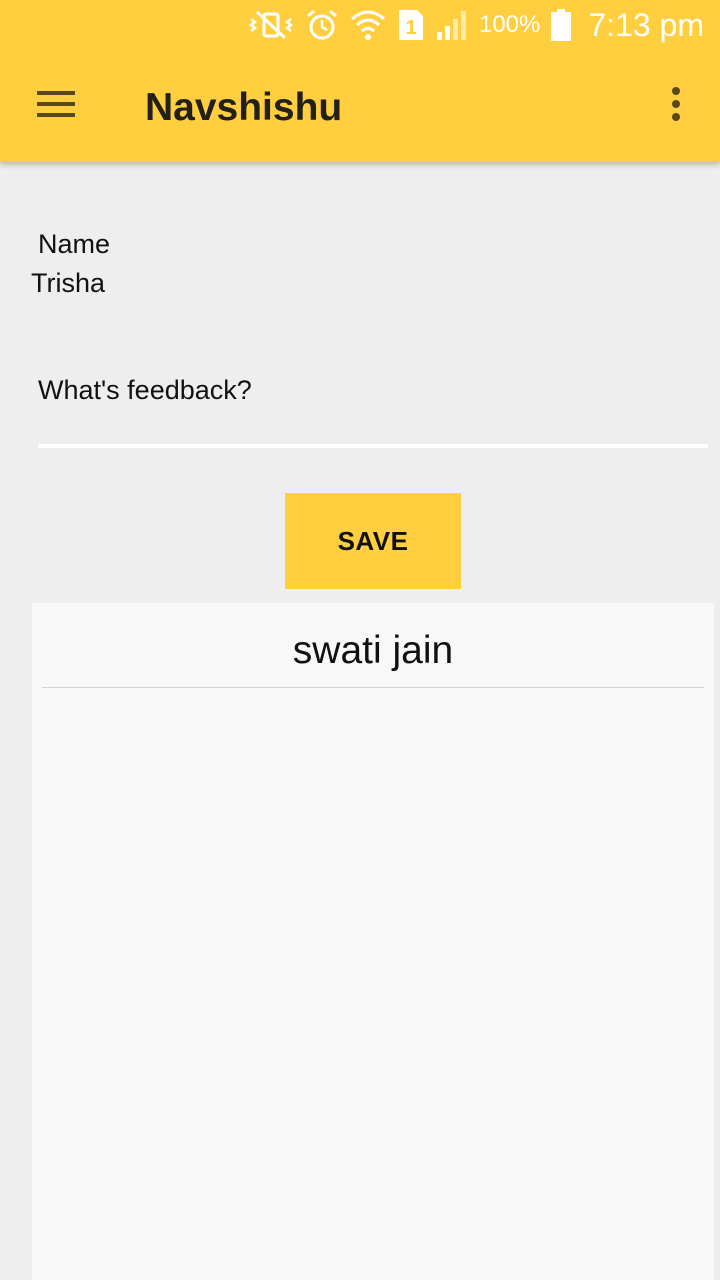  I want to click on more-vert-icon, so click(676, 106).